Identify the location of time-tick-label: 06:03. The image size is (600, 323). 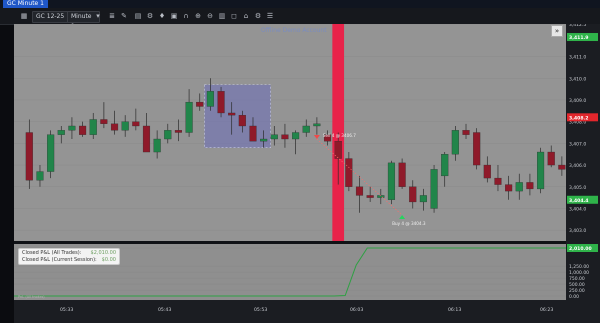
(356, 310).